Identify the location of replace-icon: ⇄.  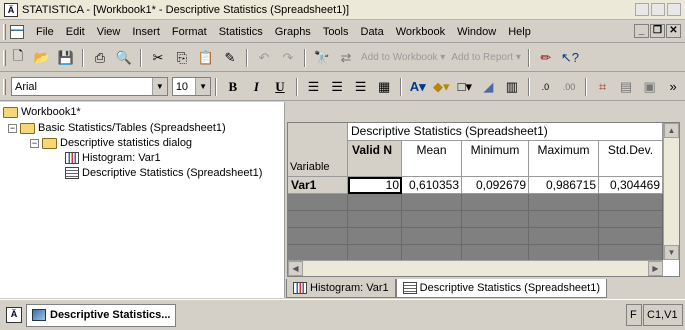
(346, 58).